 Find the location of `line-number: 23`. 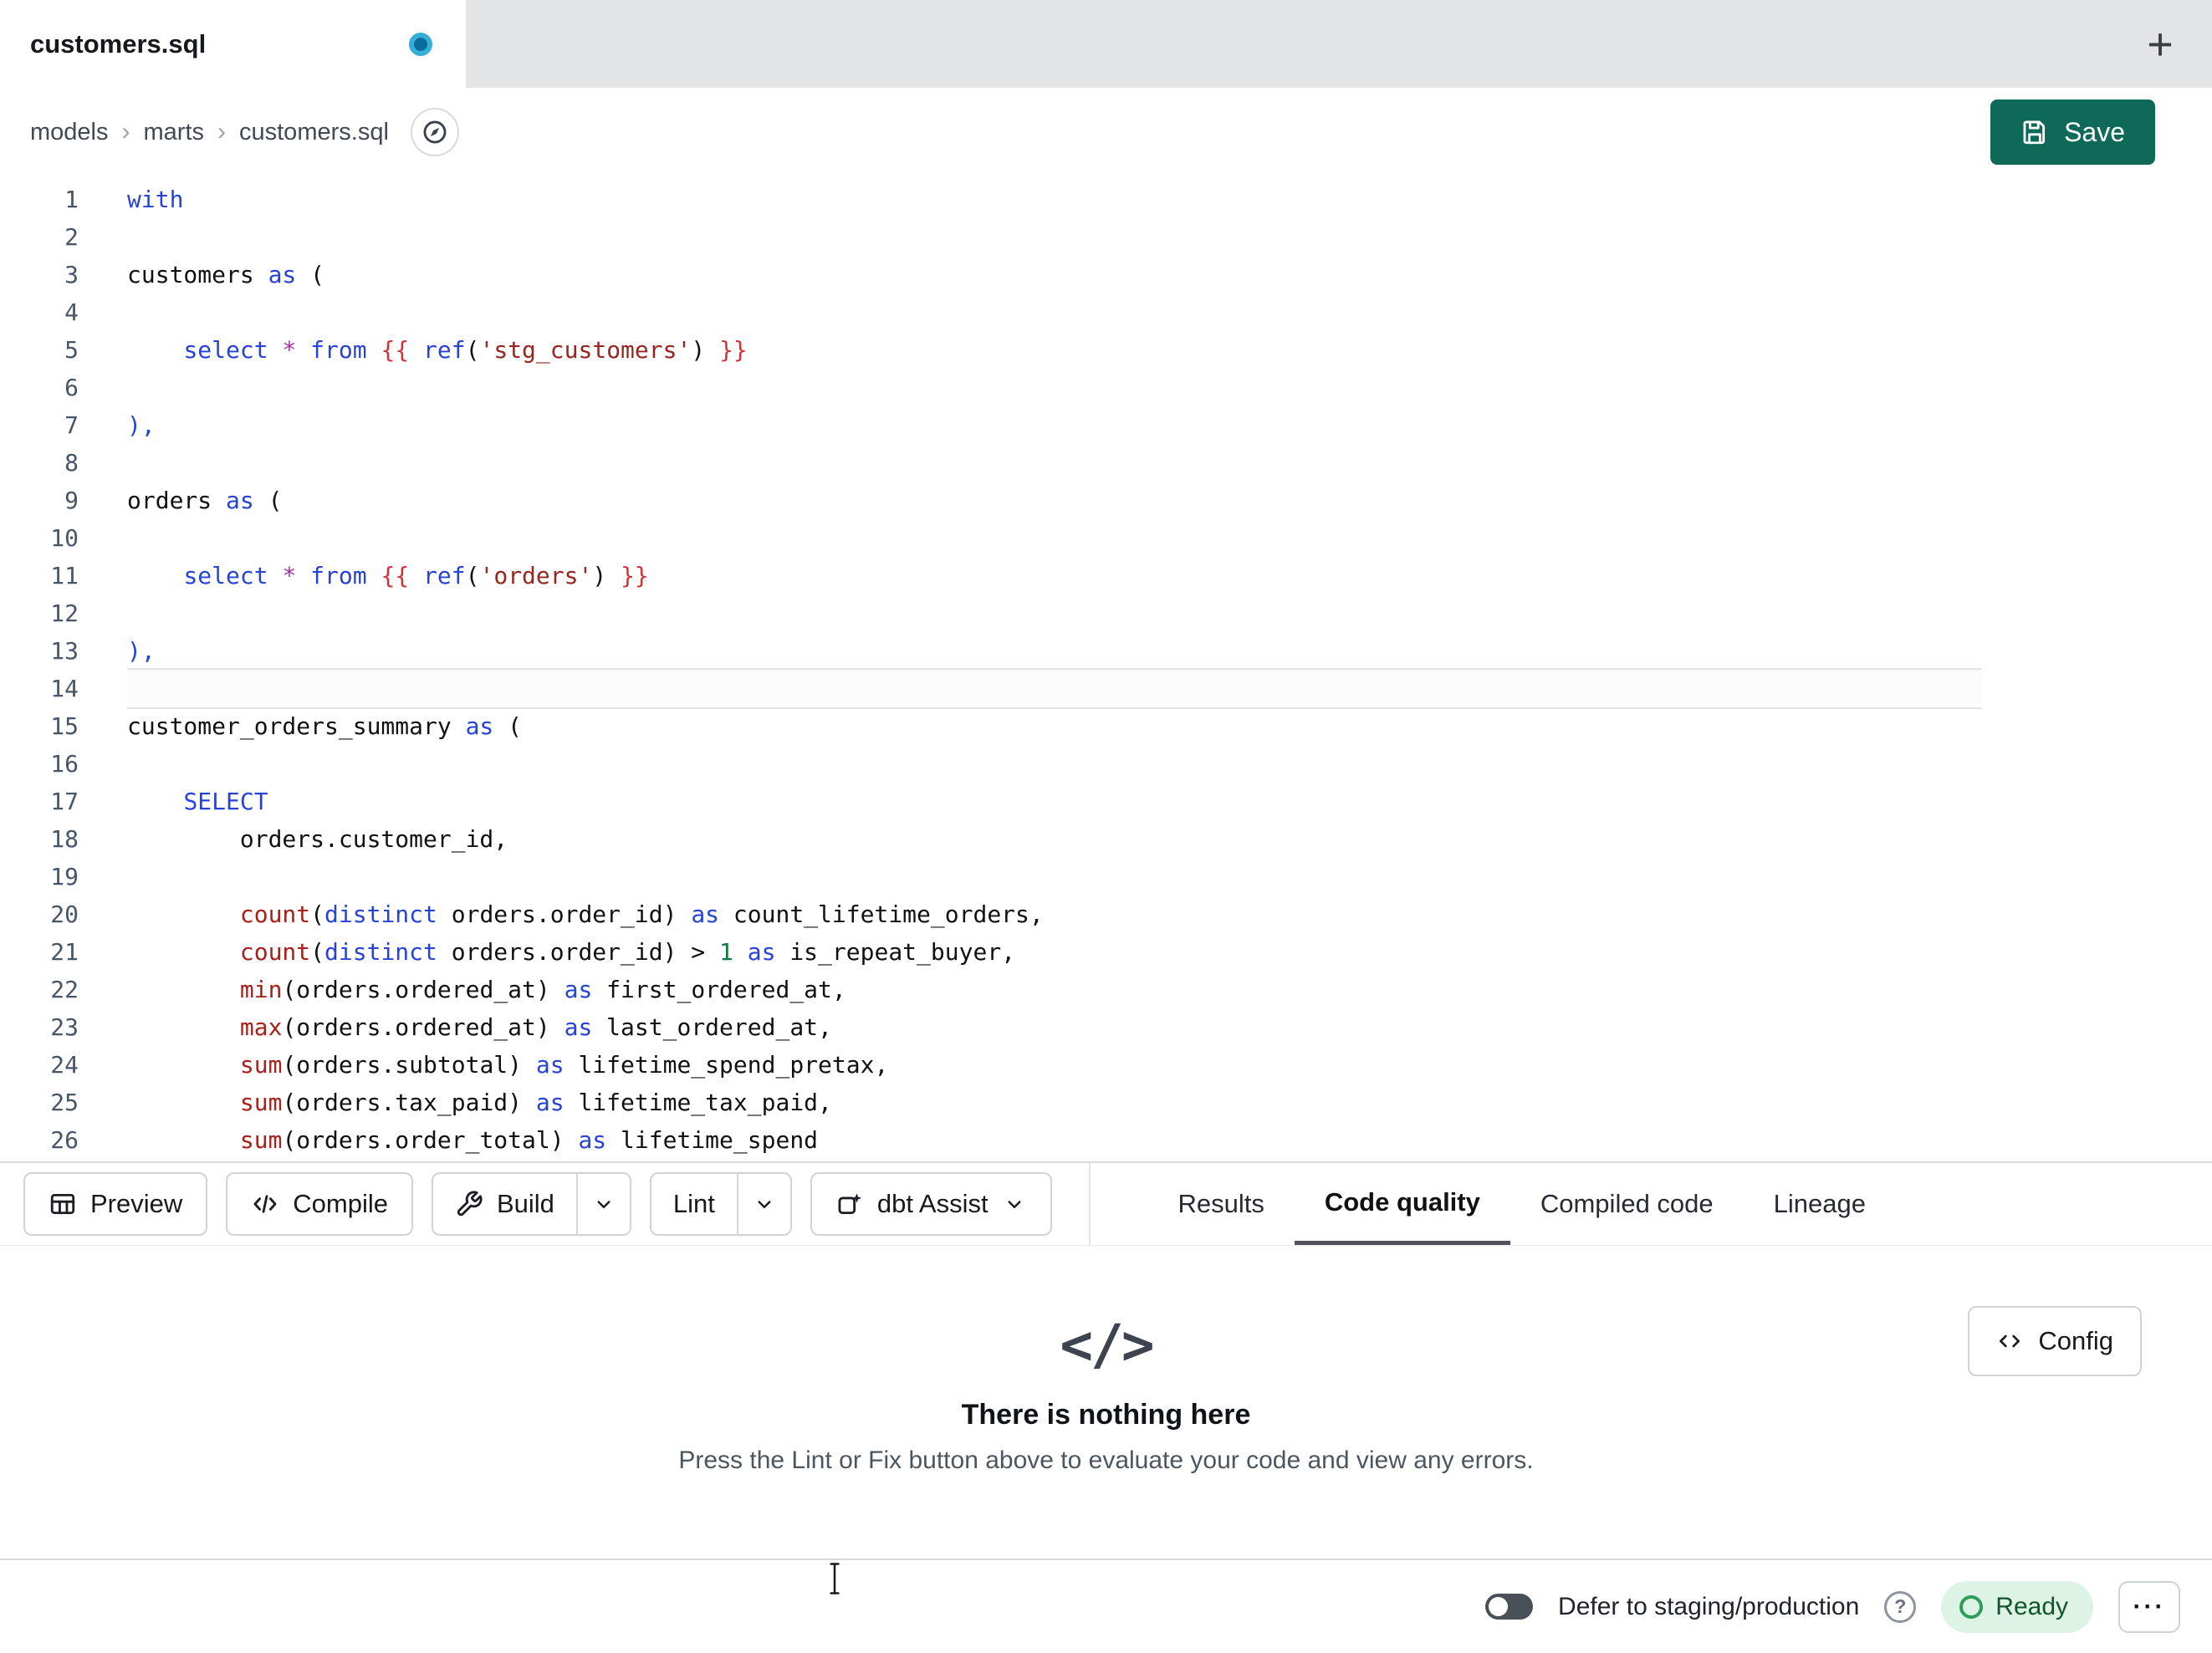

line-number: 23 is located at coordinates (65, 1027).